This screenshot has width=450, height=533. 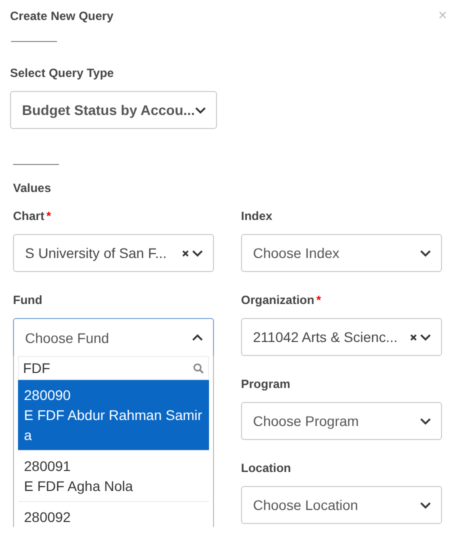 What do you see at coordinates (113, 368) in the screenshot?
I see `search-field: FDF` at bounding box center [113, 368].